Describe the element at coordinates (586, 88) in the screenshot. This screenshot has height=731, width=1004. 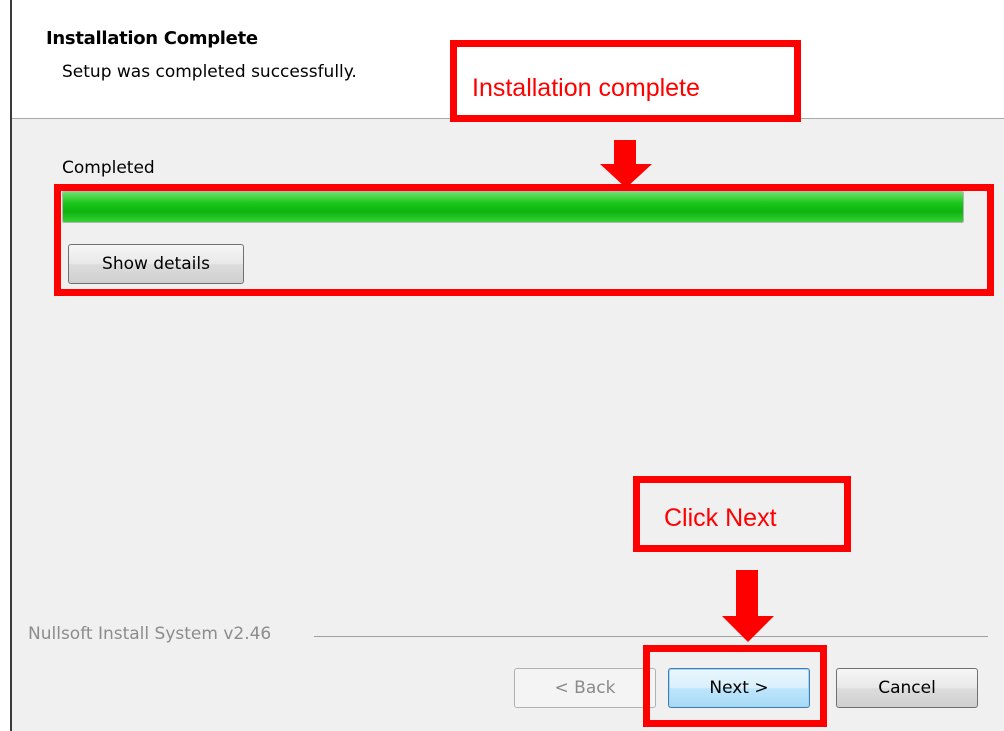
I see `installation-complete-callout-text: Installation complete` at that location.